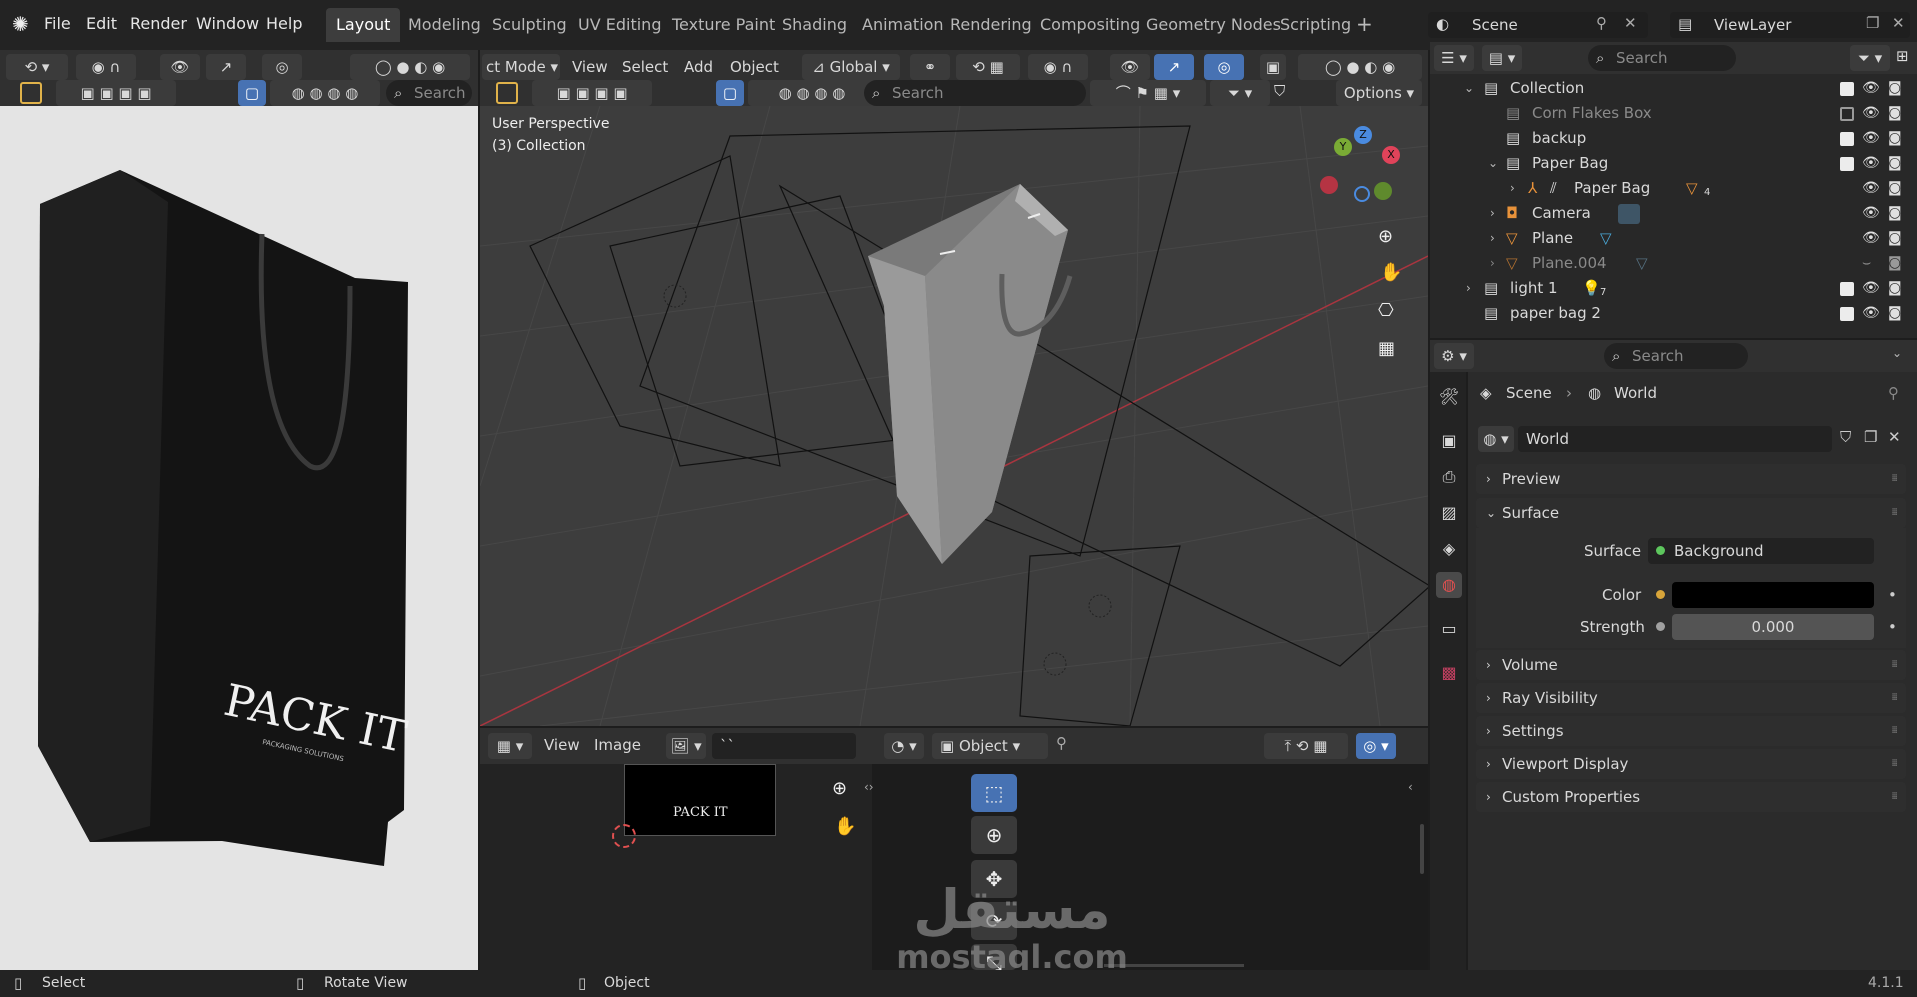  What do you see at coordinates (429, 93) in the screenshot?
I see `left-search-input: ⌕ Search` at bounding box center [429, 93].